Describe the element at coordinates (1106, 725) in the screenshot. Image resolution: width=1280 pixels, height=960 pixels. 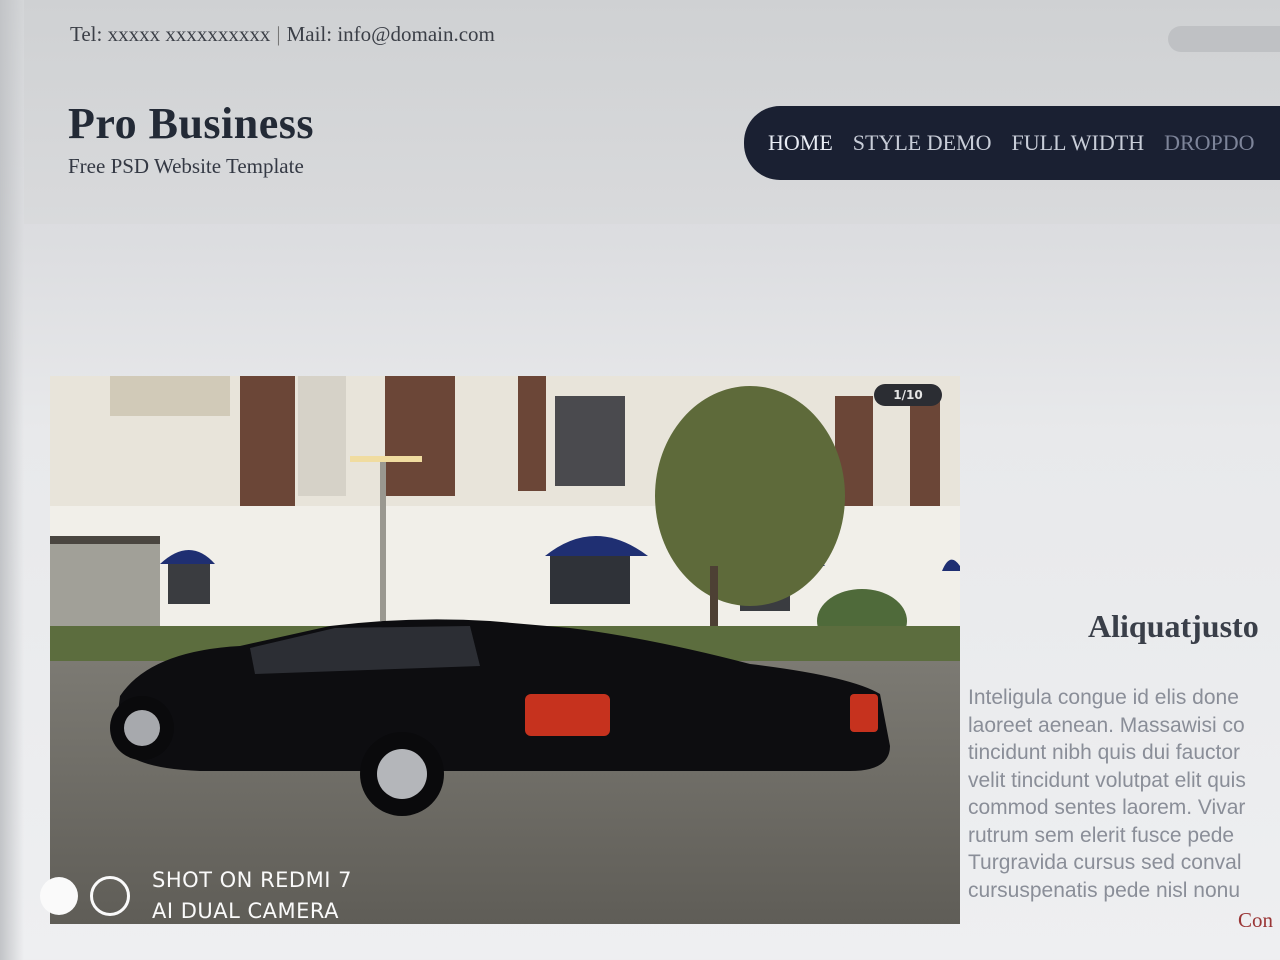
I see `excerpt-line: laoreet aenean. Massawisi co` at that location.